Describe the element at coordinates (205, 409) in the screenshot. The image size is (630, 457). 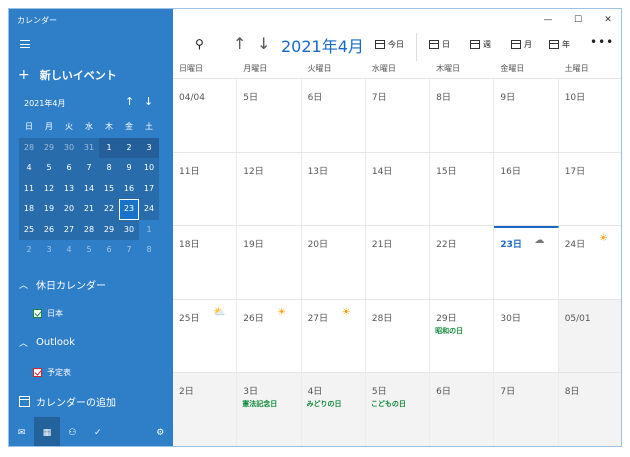
I see `day-cell: 2日` at that location.